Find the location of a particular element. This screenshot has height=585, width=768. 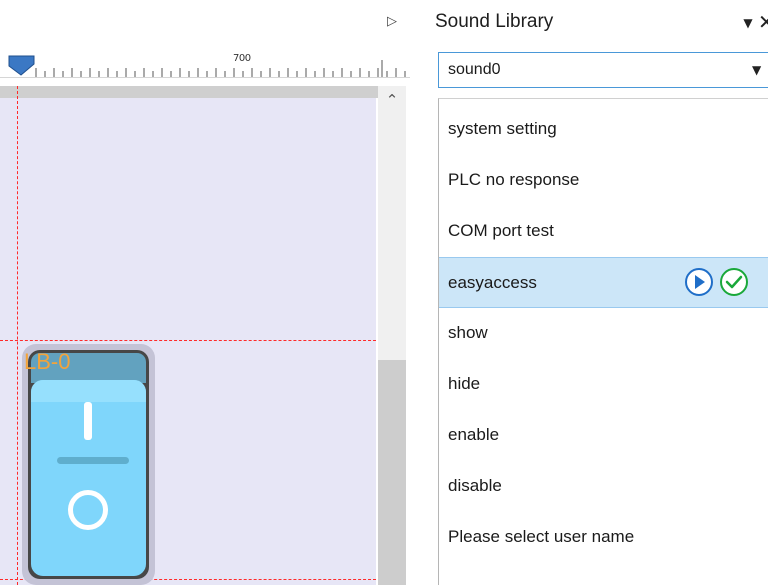

sound-list-item: hide is located at coordinates (603, 384).